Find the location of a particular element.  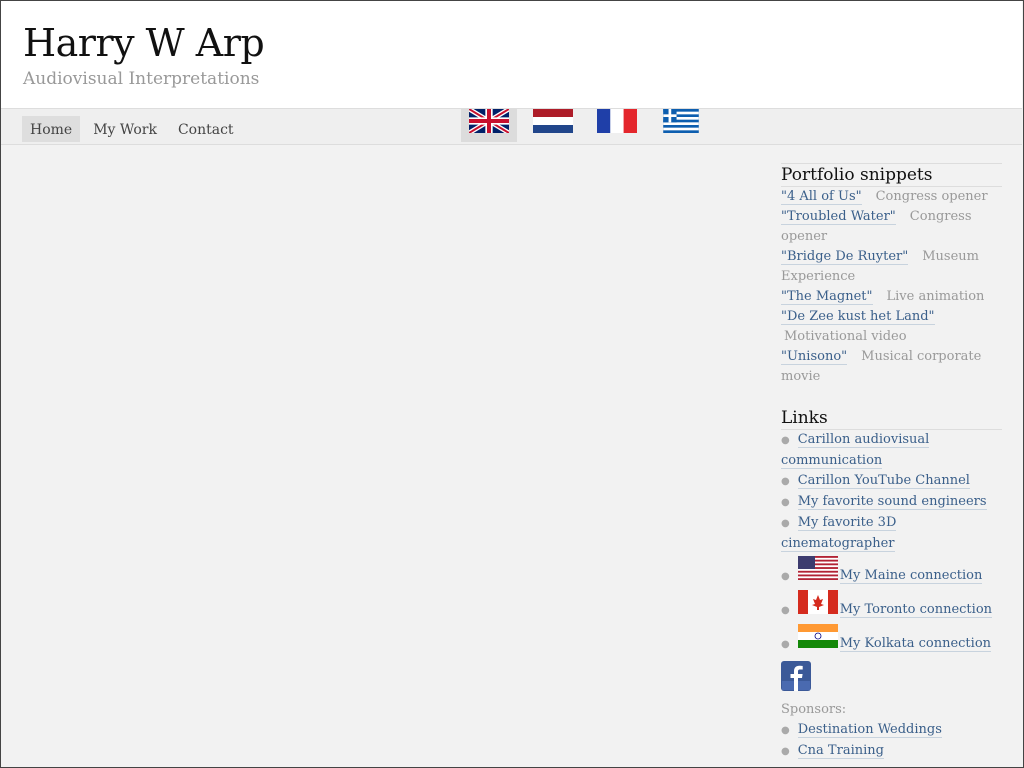

nav-my-work: My Work is located at coordinates (125, 129).